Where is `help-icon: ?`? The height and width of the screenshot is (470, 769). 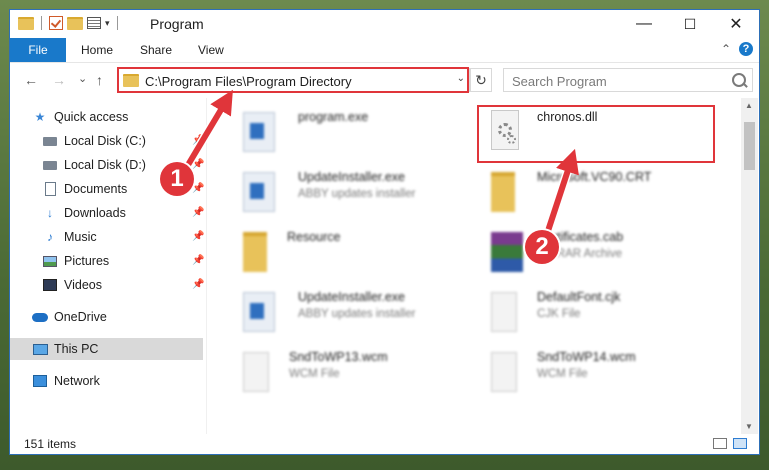 help-icon: ? is located at coordinates (746, 49).